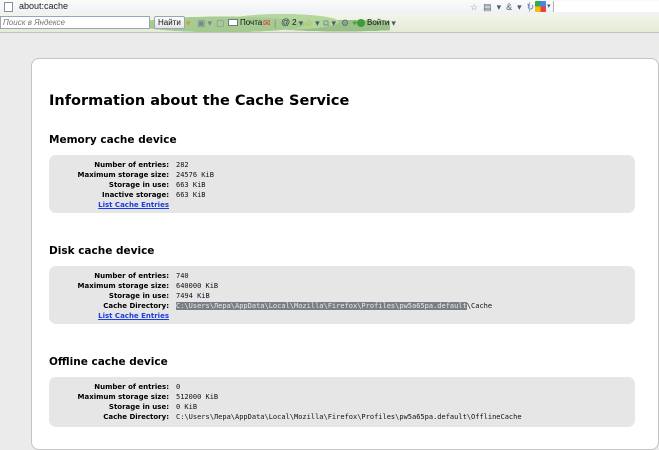 The width and height of the screenshot is (659, 450). I want to click on toolbar-icon-a: ▾, so click(188, 22).